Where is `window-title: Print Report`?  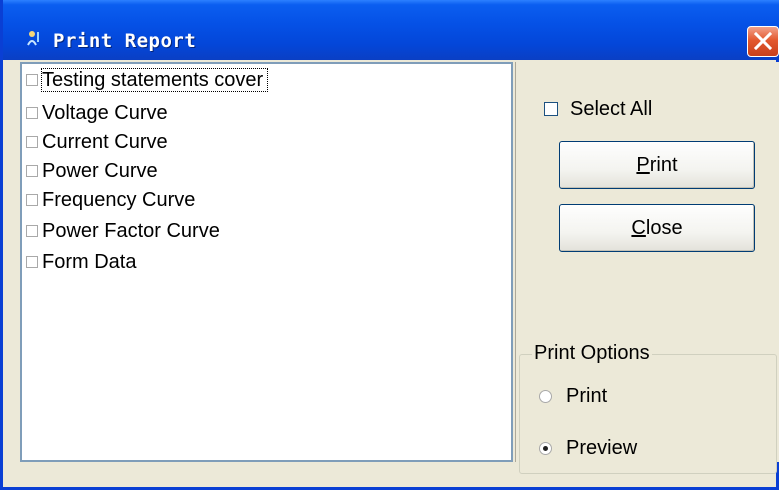 window-title: Print Report is located at coordinates (125, 41).